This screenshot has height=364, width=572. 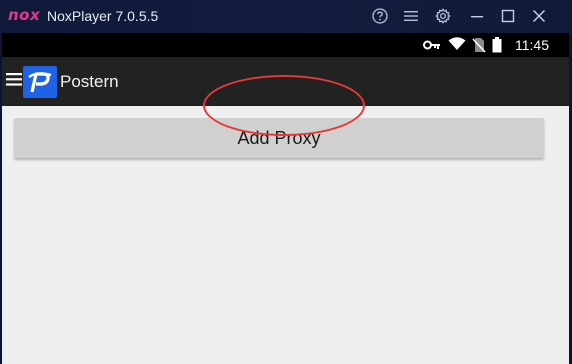 I want to click on help-icon, so click(x=380, y=16).